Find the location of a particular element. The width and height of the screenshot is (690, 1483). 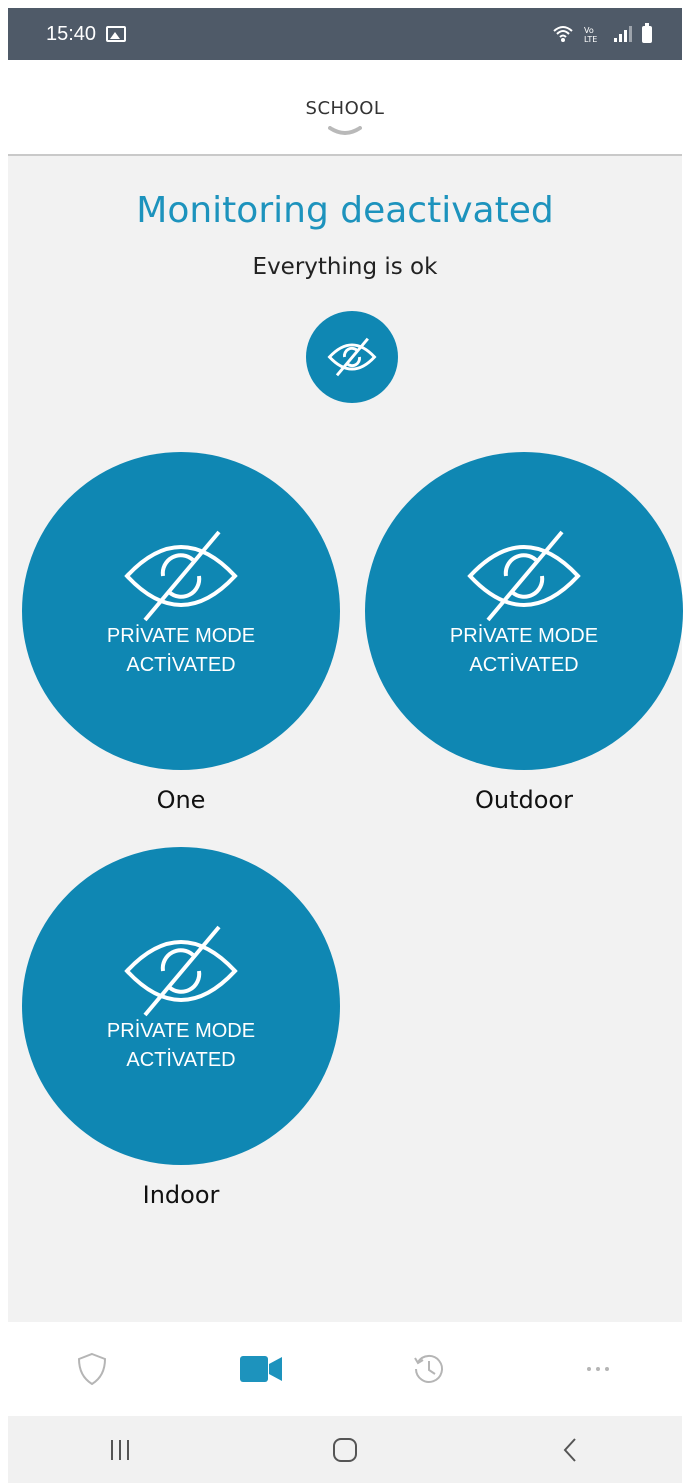

system-nav is located at coordinates (345, 1449).